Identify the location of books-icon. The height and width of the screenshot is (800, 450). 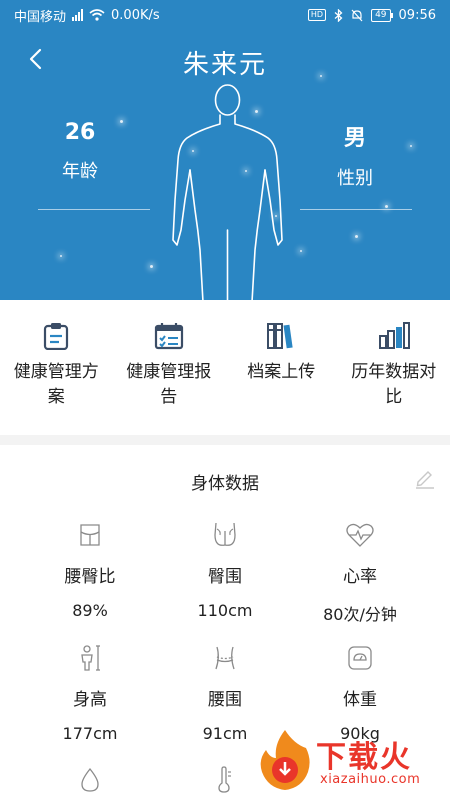
(280, 336).